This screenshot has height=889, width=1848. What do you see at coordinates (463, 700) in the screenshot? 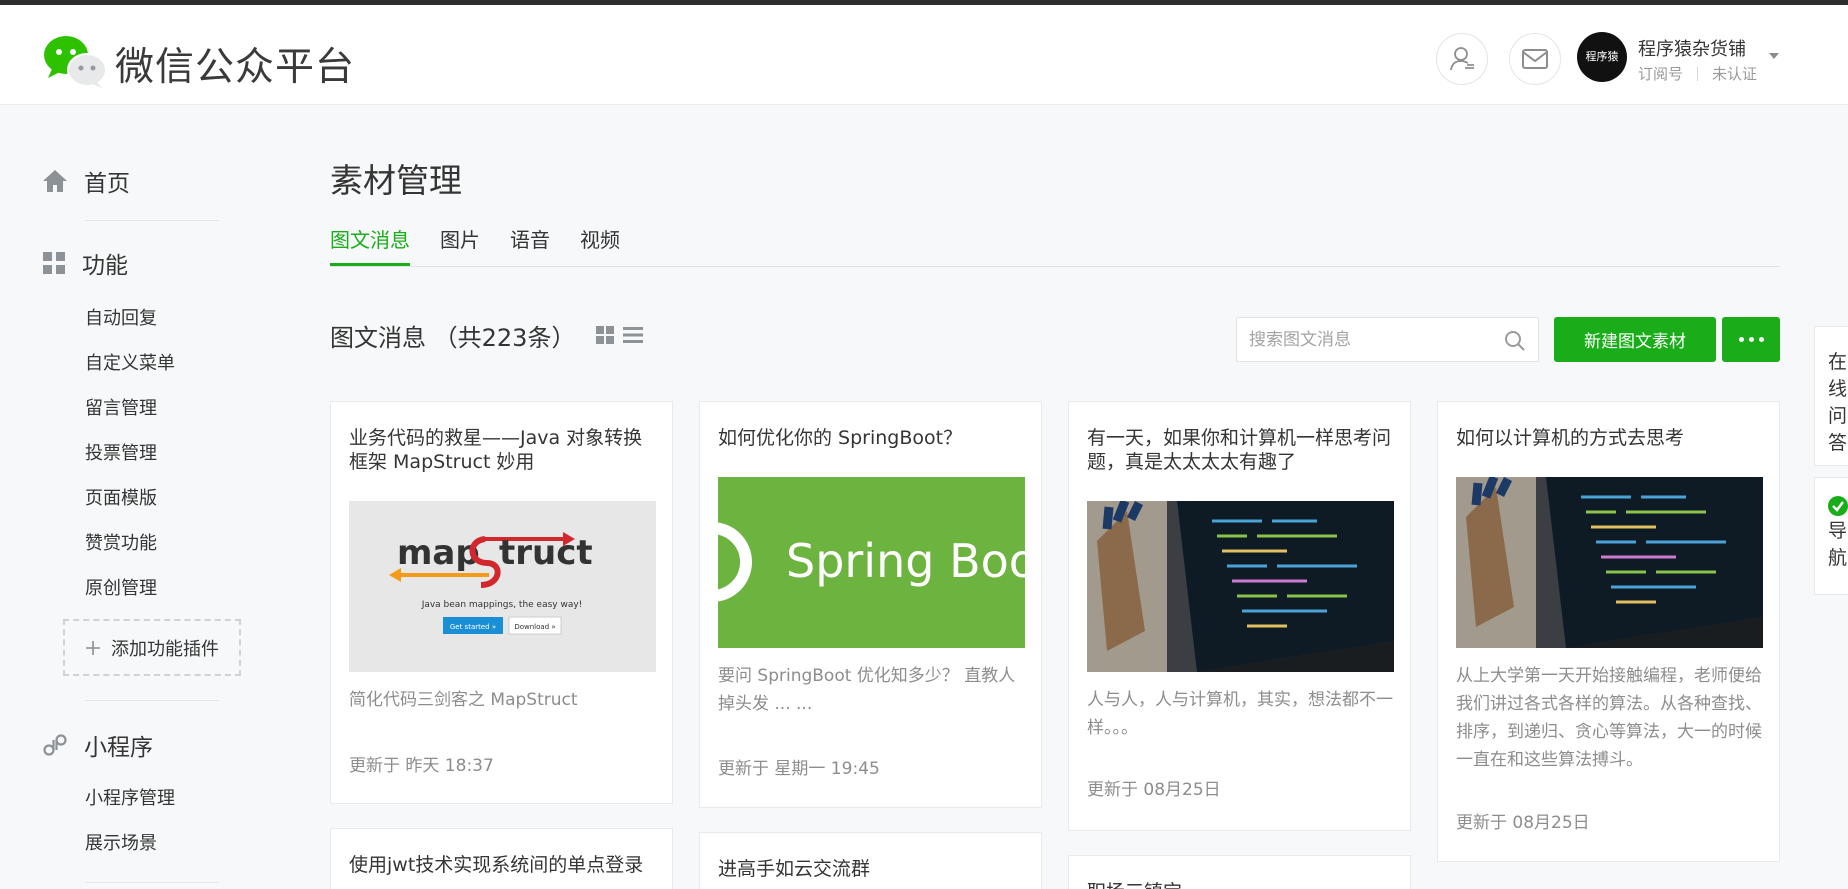
I see `article-summary: 简化代码三剑客之 MapStruct` at bounding box center [463, 700].